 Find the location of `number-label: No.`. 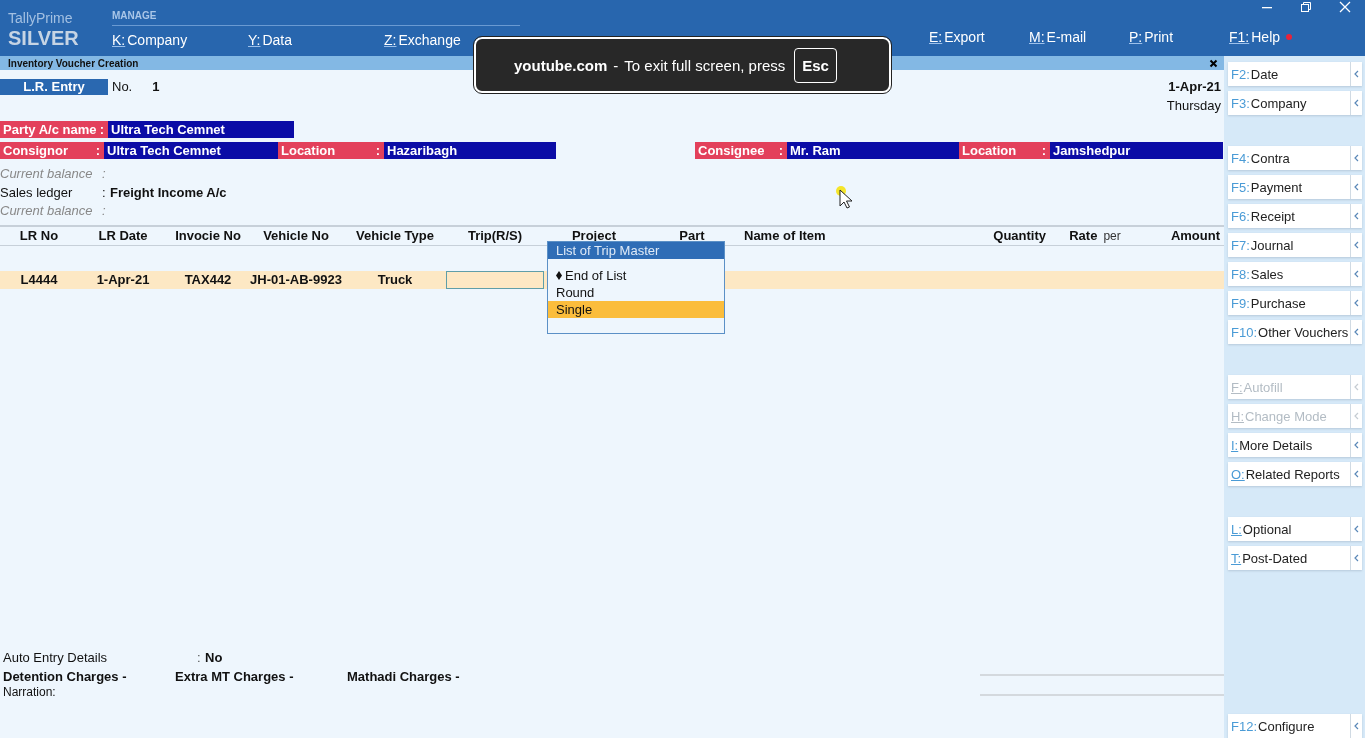

number-label: No. is located at coordinates (122, 87).